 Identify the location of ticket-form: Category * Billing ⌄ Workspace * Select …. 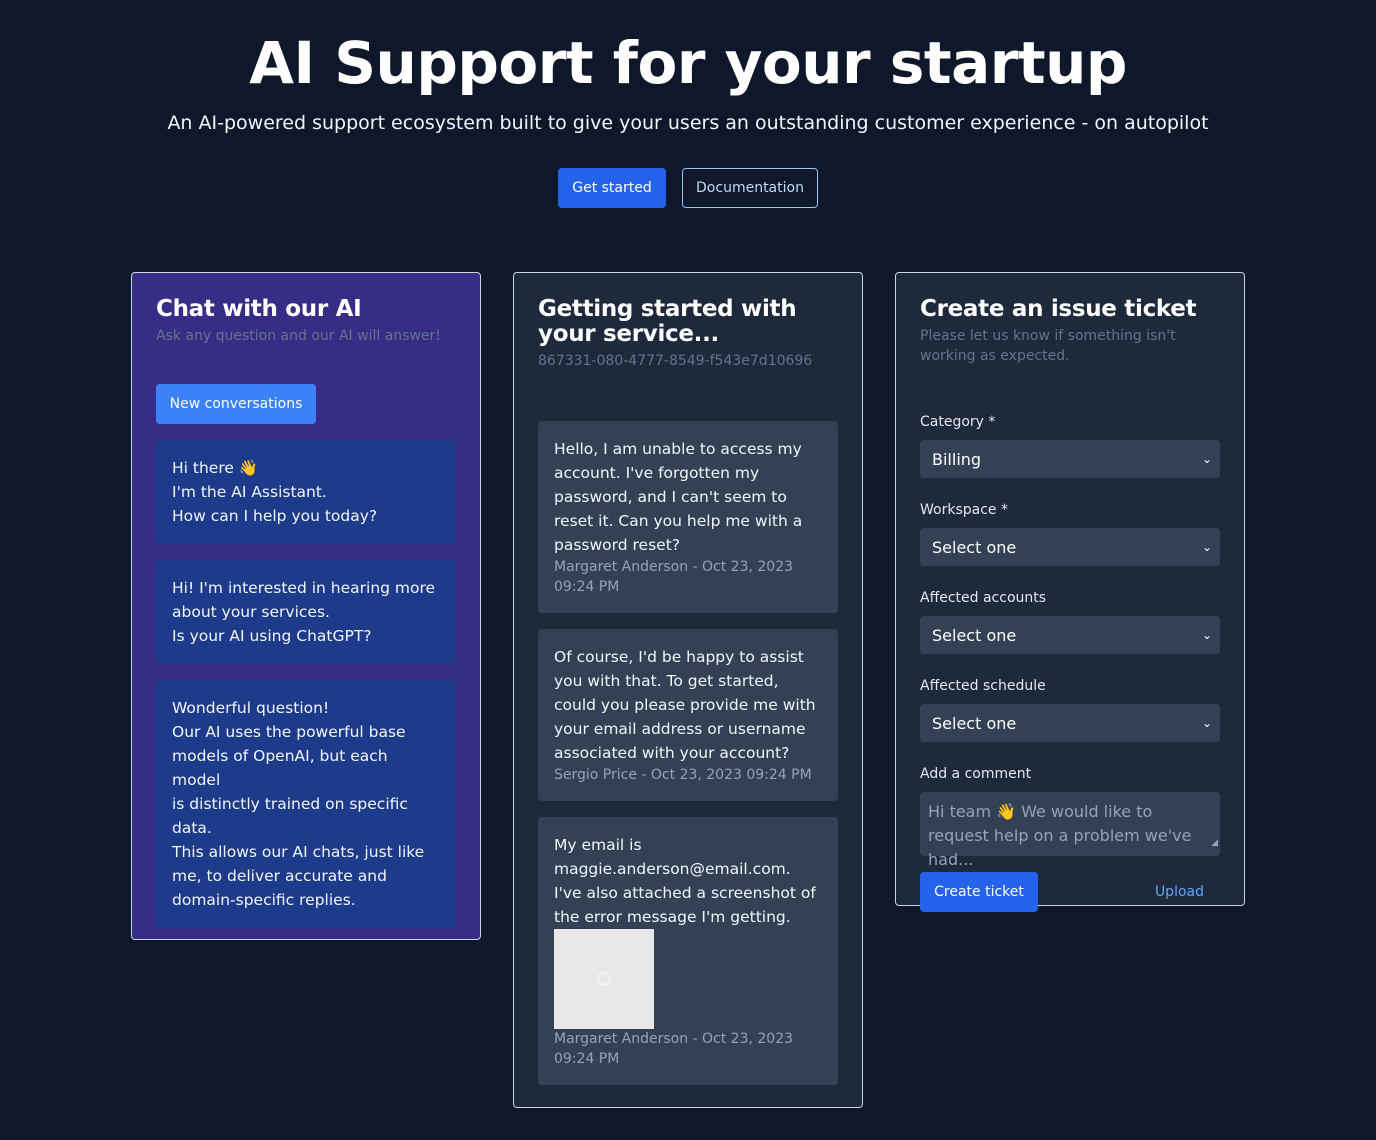
(1070, 662).